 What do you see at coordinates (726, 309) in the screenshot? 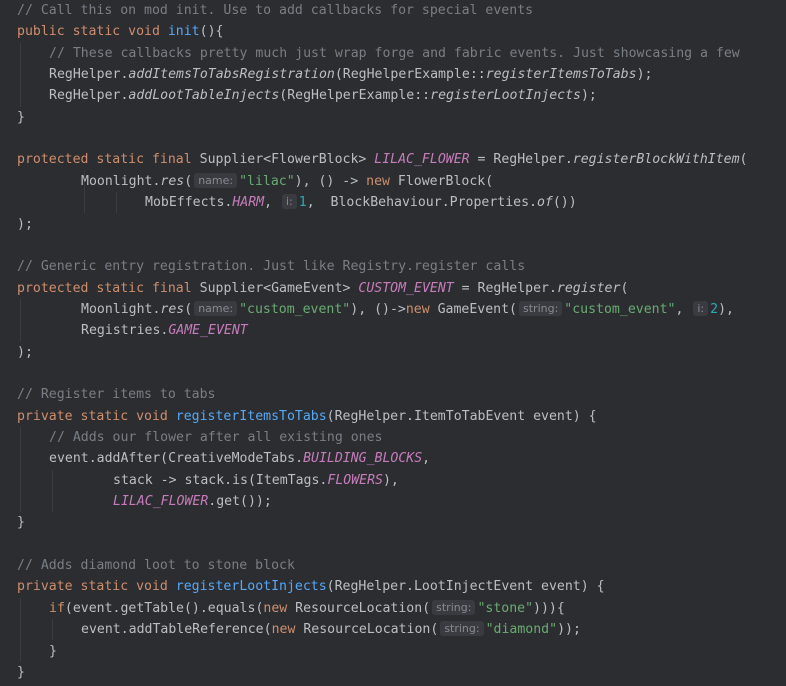
I see `code-token: ),` at bounding box center [726, 309].